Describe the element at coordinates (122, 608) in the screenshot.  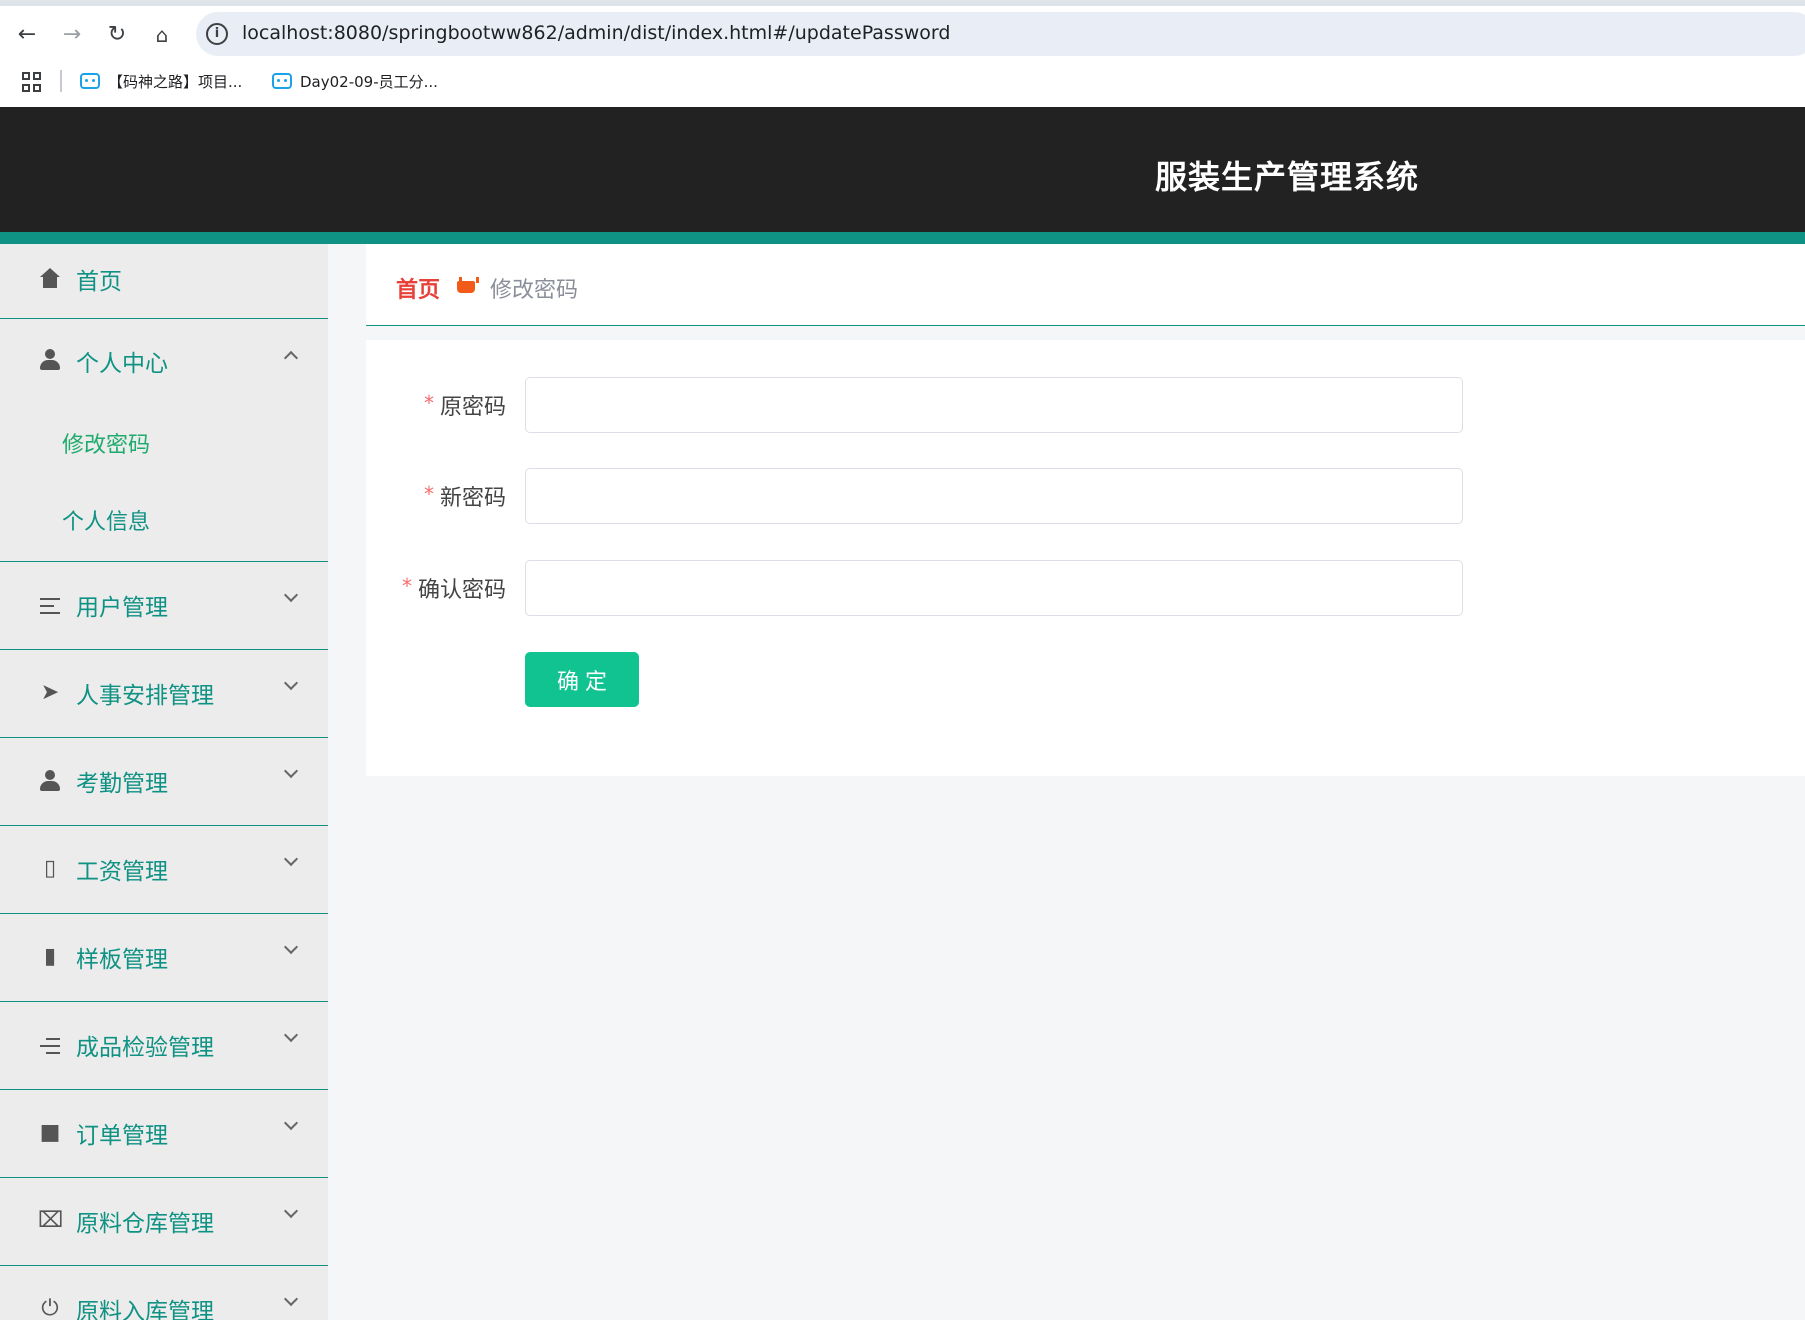
I see `sidebar-item-label: 用户管理` at that location.